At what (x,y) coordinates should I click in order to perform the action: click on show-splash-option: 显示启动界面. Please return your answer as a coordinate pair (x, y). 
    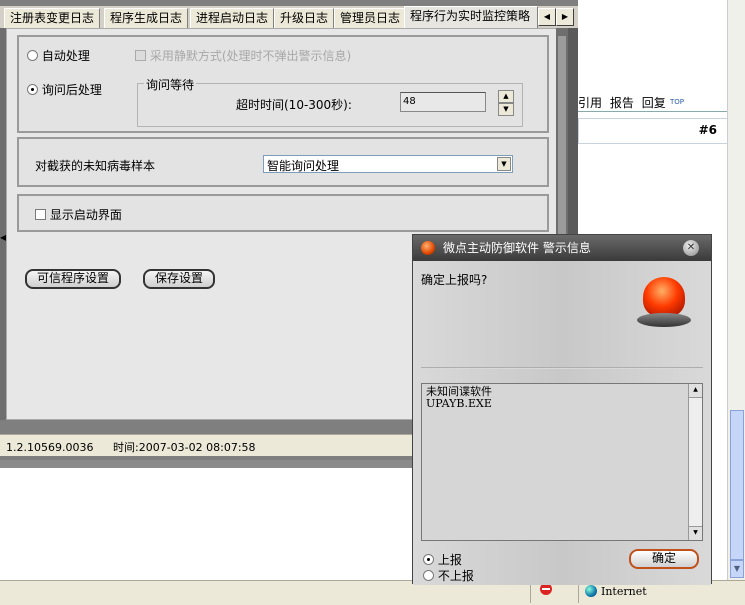
    Looking at the image, I should click on (78, 214).